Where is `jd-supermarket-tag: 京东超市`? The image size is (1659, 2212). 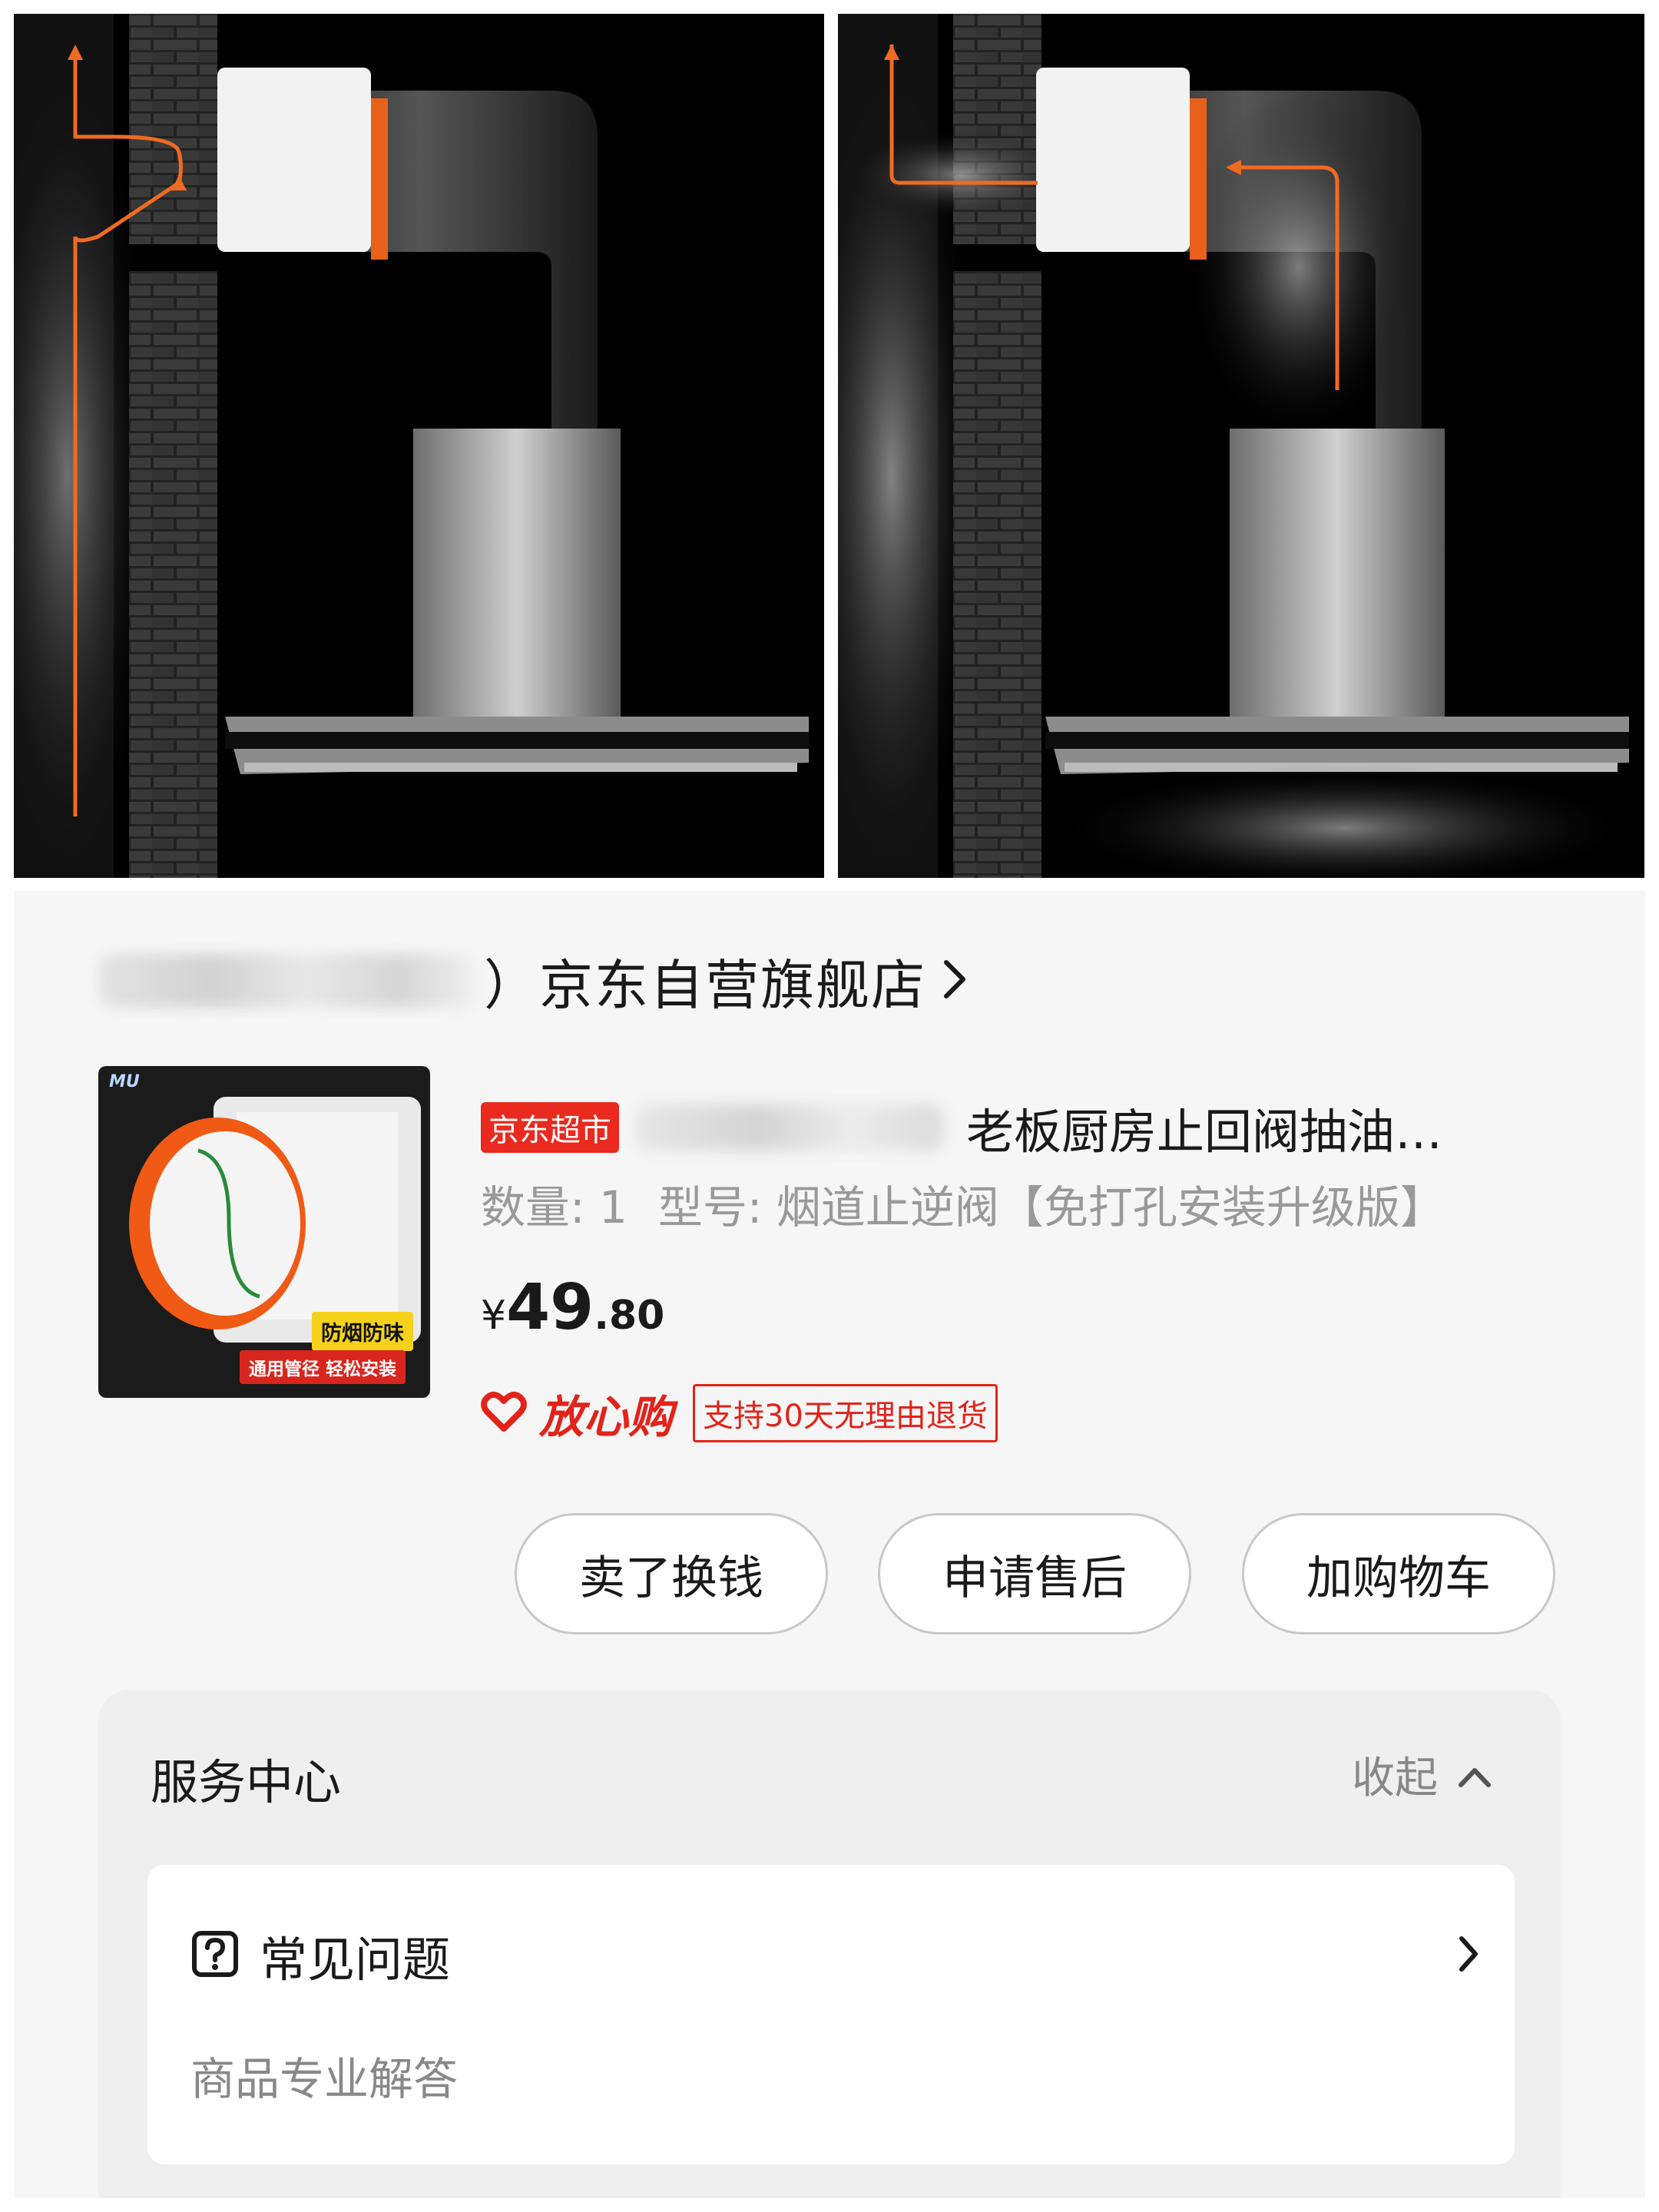
jd-supermarket-tag: 京东超市 is located at coordinates (550, 1127).